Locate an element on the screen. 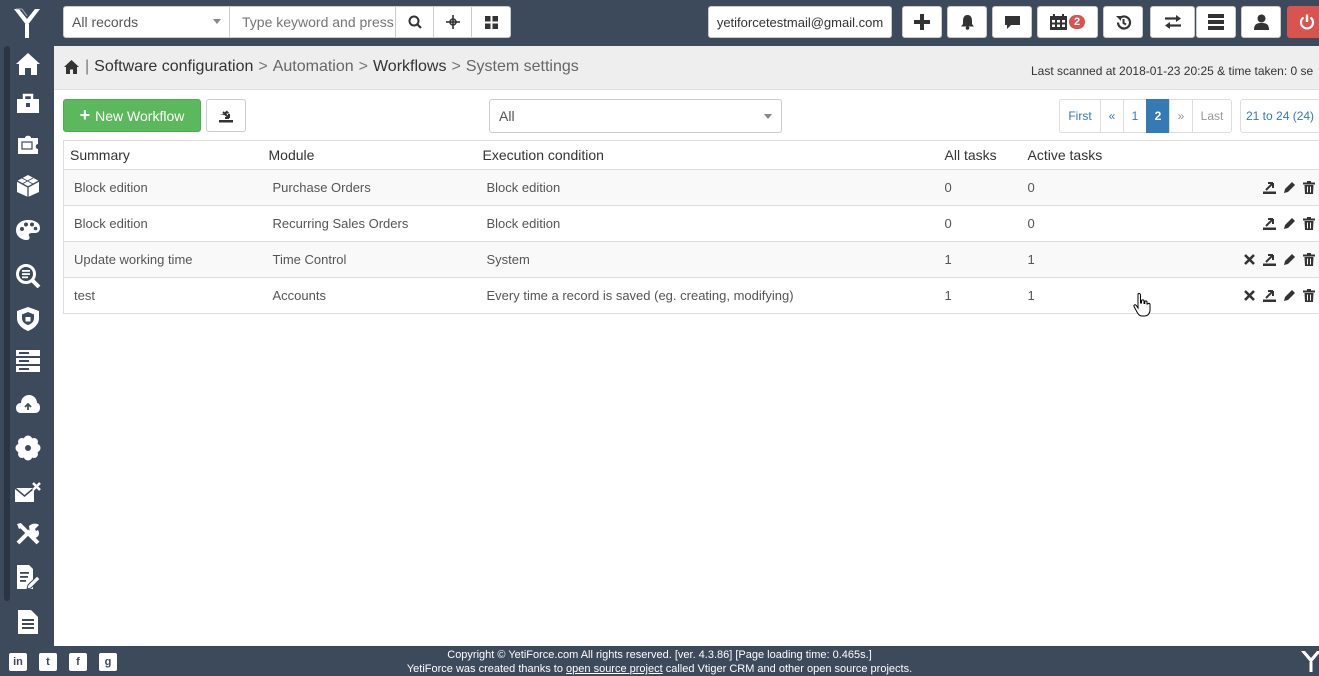 The image size is (1319, 676). cell-summary: test is located at coordinates (163, 295).